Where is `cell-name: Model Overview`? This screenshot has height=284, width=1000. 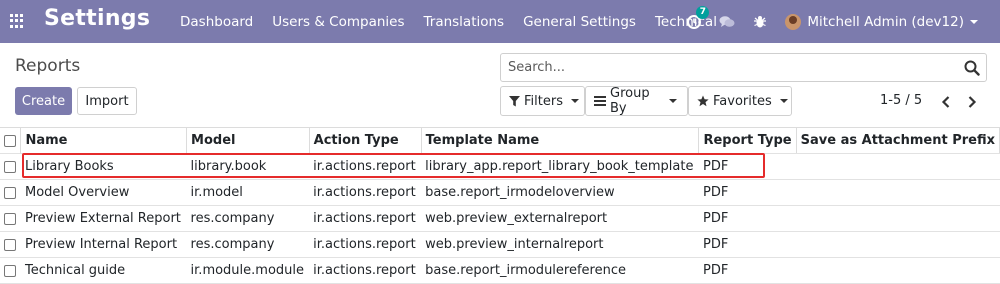
cell-name: Model Overview is located at coordinates (103, 192).